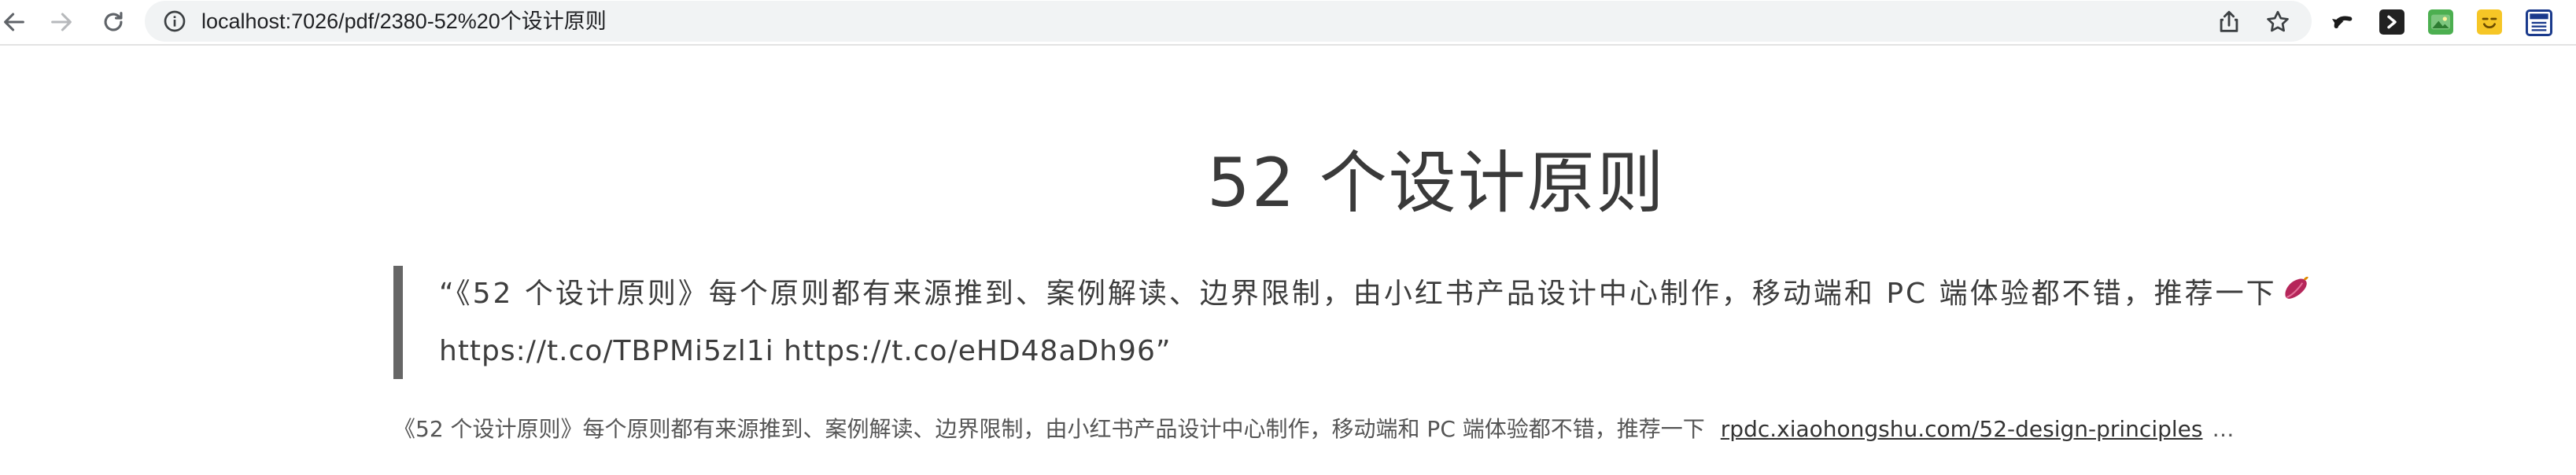  Describe the element at coordinates (2229, 22) in the screenshot. I see `share-icon` at that location.